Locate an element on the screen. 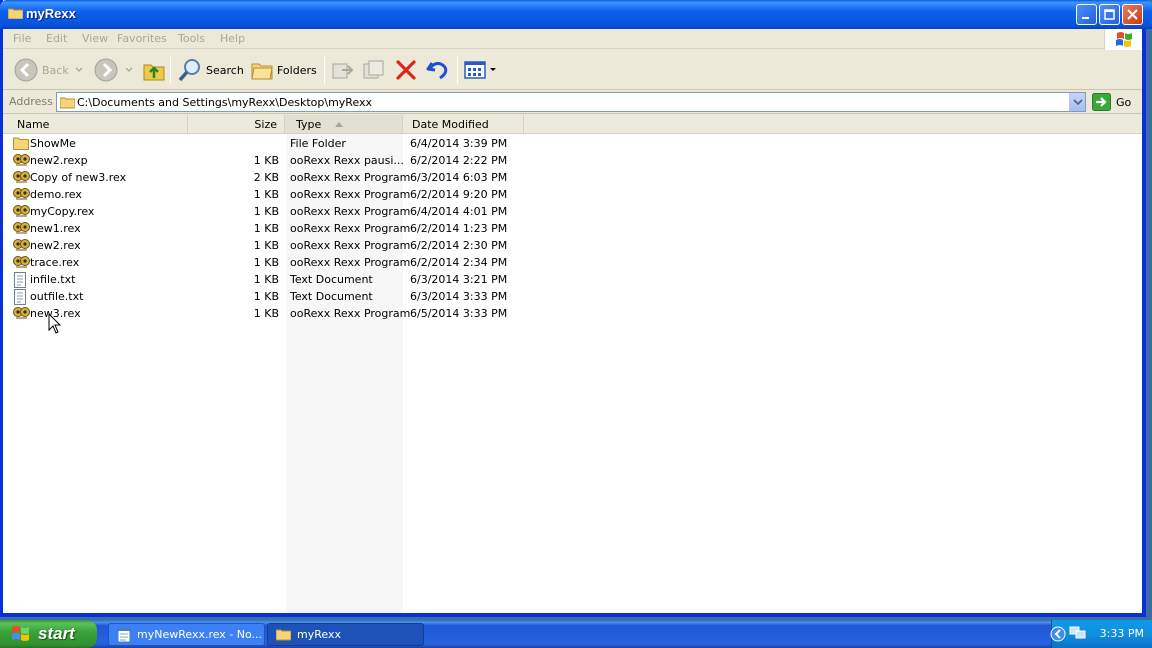 This screenshot has width=1152, height=648. column-headers: Name Size Type Date Modified is located at coordinates (572, 124).